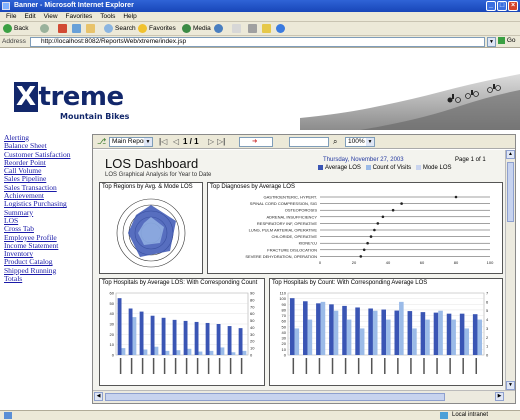 Image resolution: width=520 pixels, height=420 pixels. What do you see at coordinates (29, 17) in the screenshot?
I see `menu-edit: Edit` at bounding box center [29, 17].